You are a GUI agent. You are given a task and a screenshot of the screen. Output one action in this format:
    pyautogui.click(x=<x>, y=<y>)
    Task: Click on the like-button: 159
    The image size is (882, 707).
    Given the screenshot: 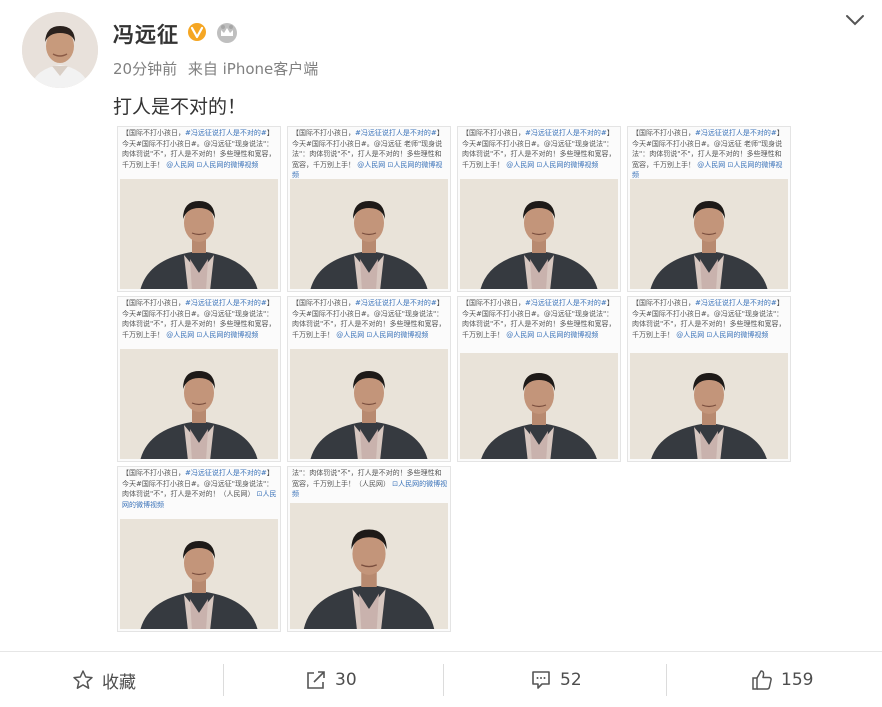 What is the action you would take?
    pyautogui.click(x=782, y=680)
    